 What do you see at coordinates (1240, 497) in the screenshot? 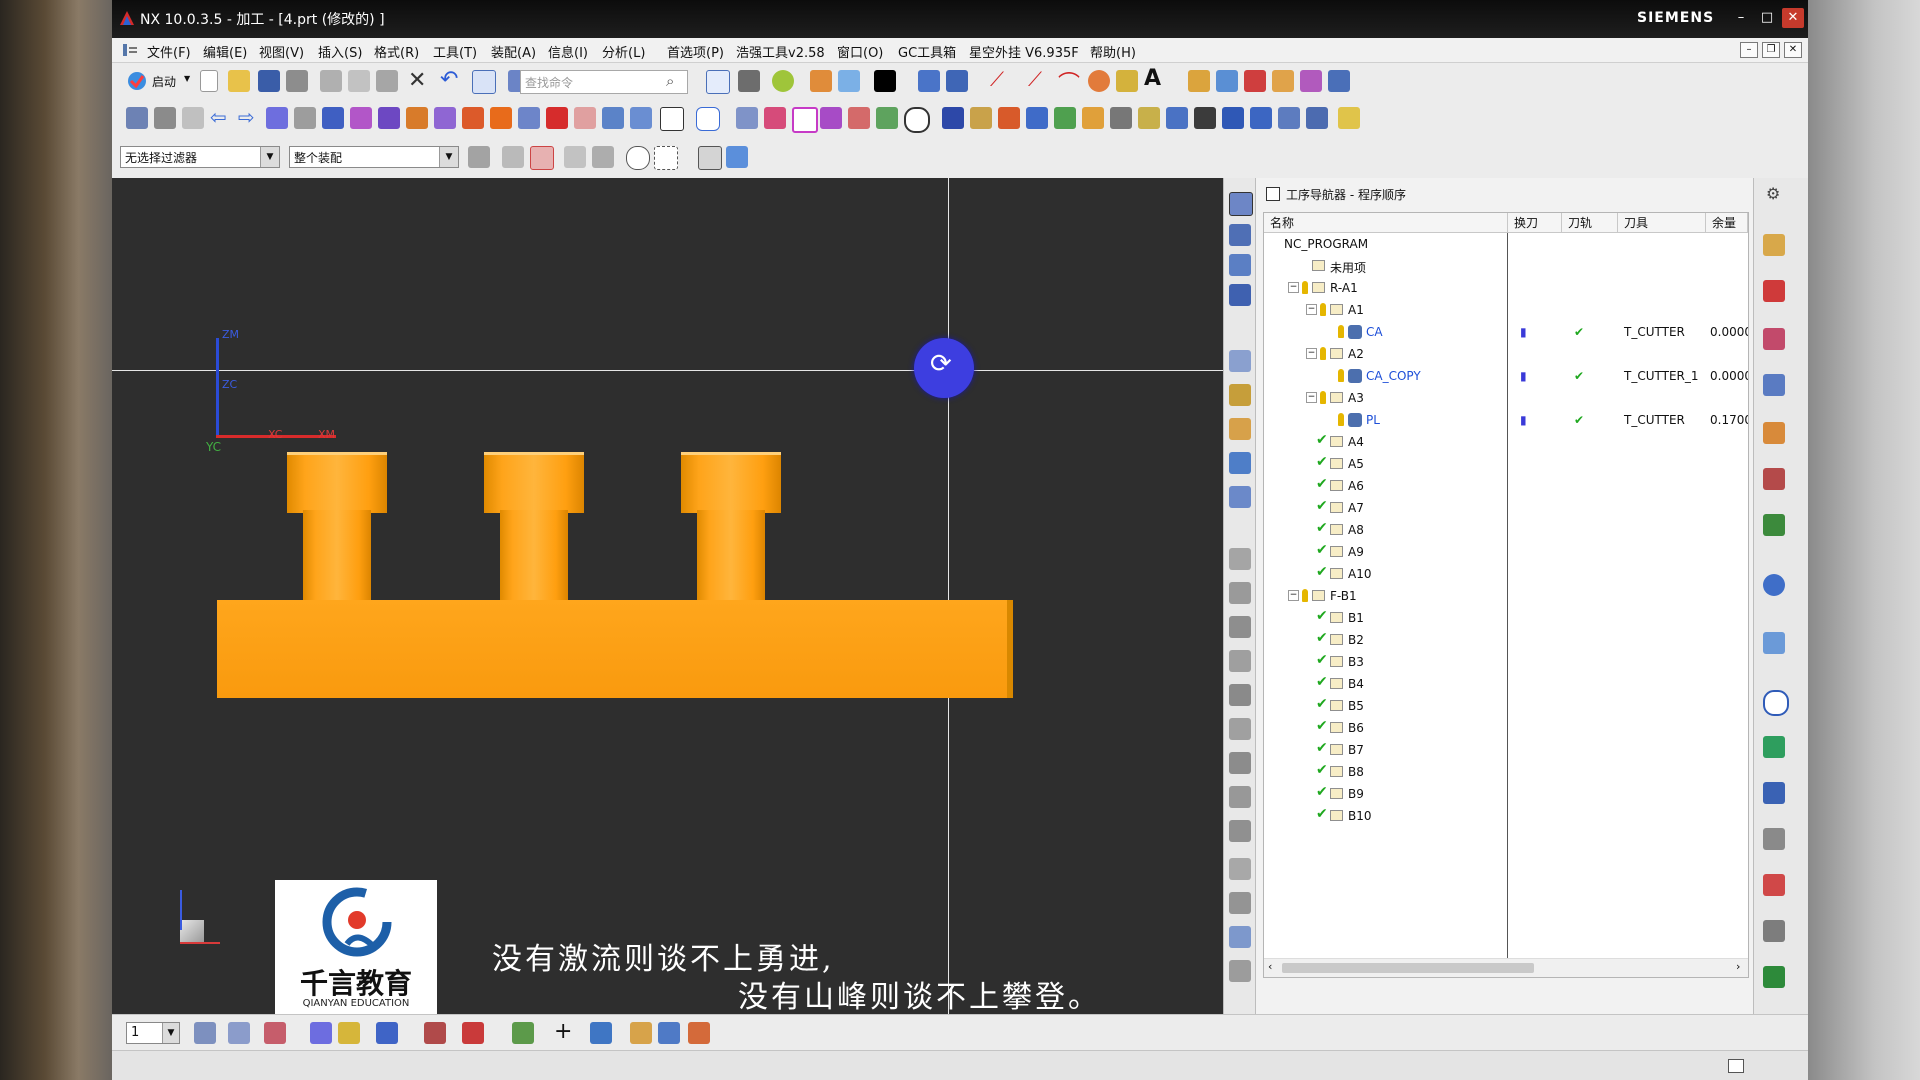
I see `cam-library-icon` at bounding box center [1240, 497].